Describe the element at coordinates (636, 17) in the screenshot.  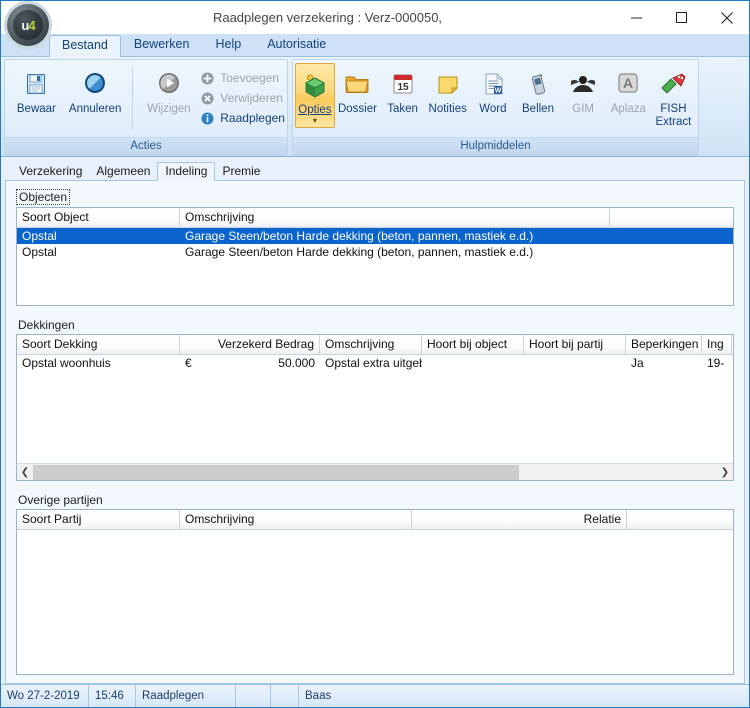
I see `minimize-button` at that location.